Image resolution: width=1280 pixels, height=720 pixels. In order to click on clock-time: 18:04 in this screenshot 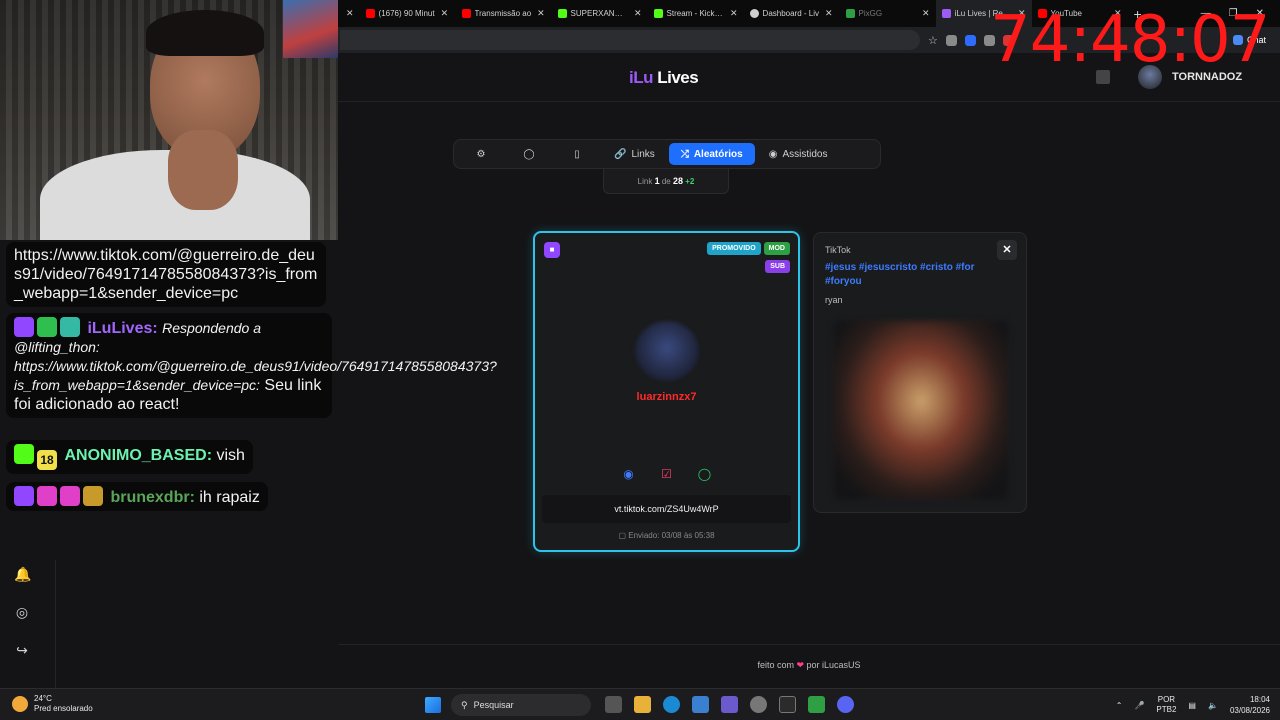, I will do `click(1259, 699)`.